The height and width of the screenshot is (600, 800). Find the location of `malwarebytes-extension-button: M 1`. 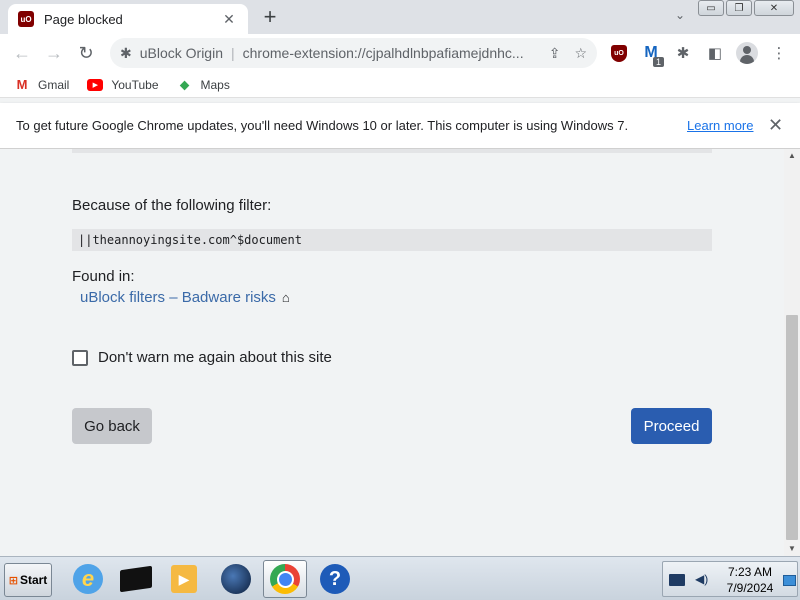

malwarebytes-extension-button: M 1 is located at coordinates (651, 53).